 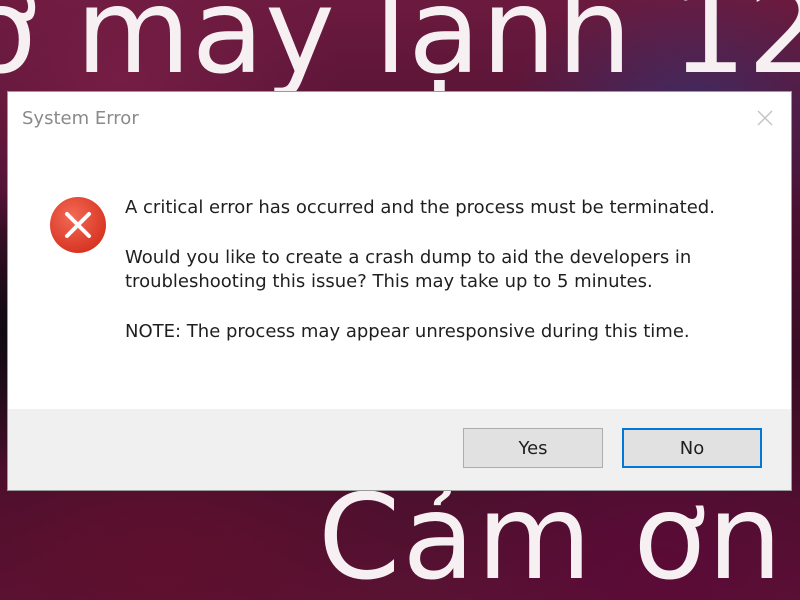 I want to click on close-button, so click(x=765, y=118).